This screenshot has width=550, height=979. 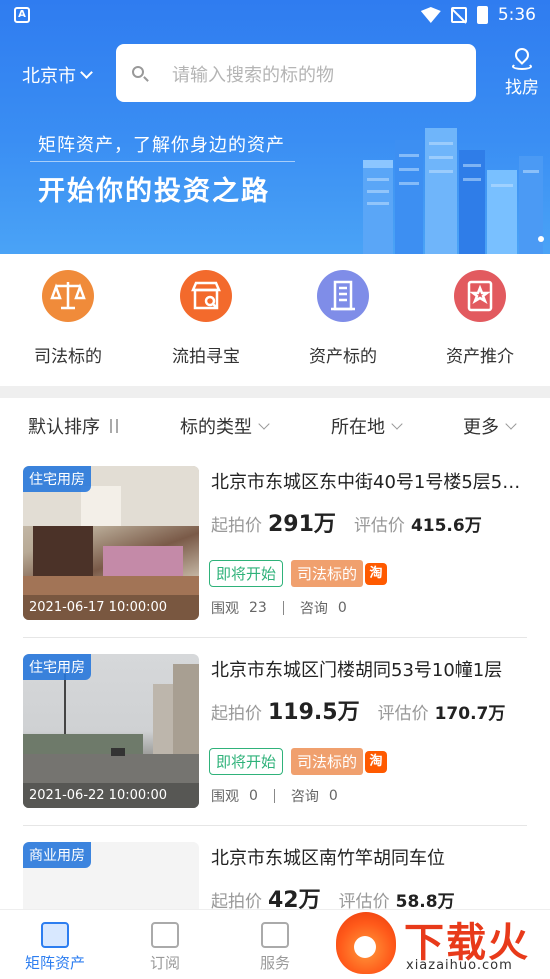 I want to click on views-count: 0, so click(x=253, y=796).